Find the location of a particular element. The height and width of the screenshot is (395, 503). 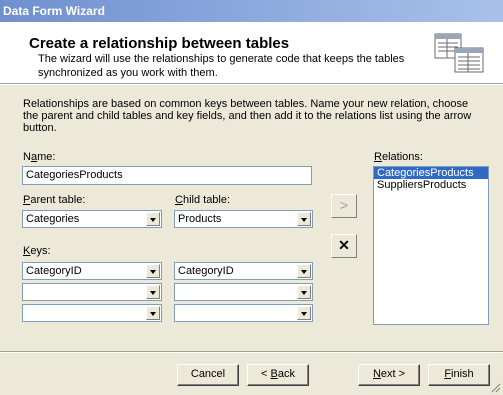

finish-button: Finish is located at coordinates (459, 375).